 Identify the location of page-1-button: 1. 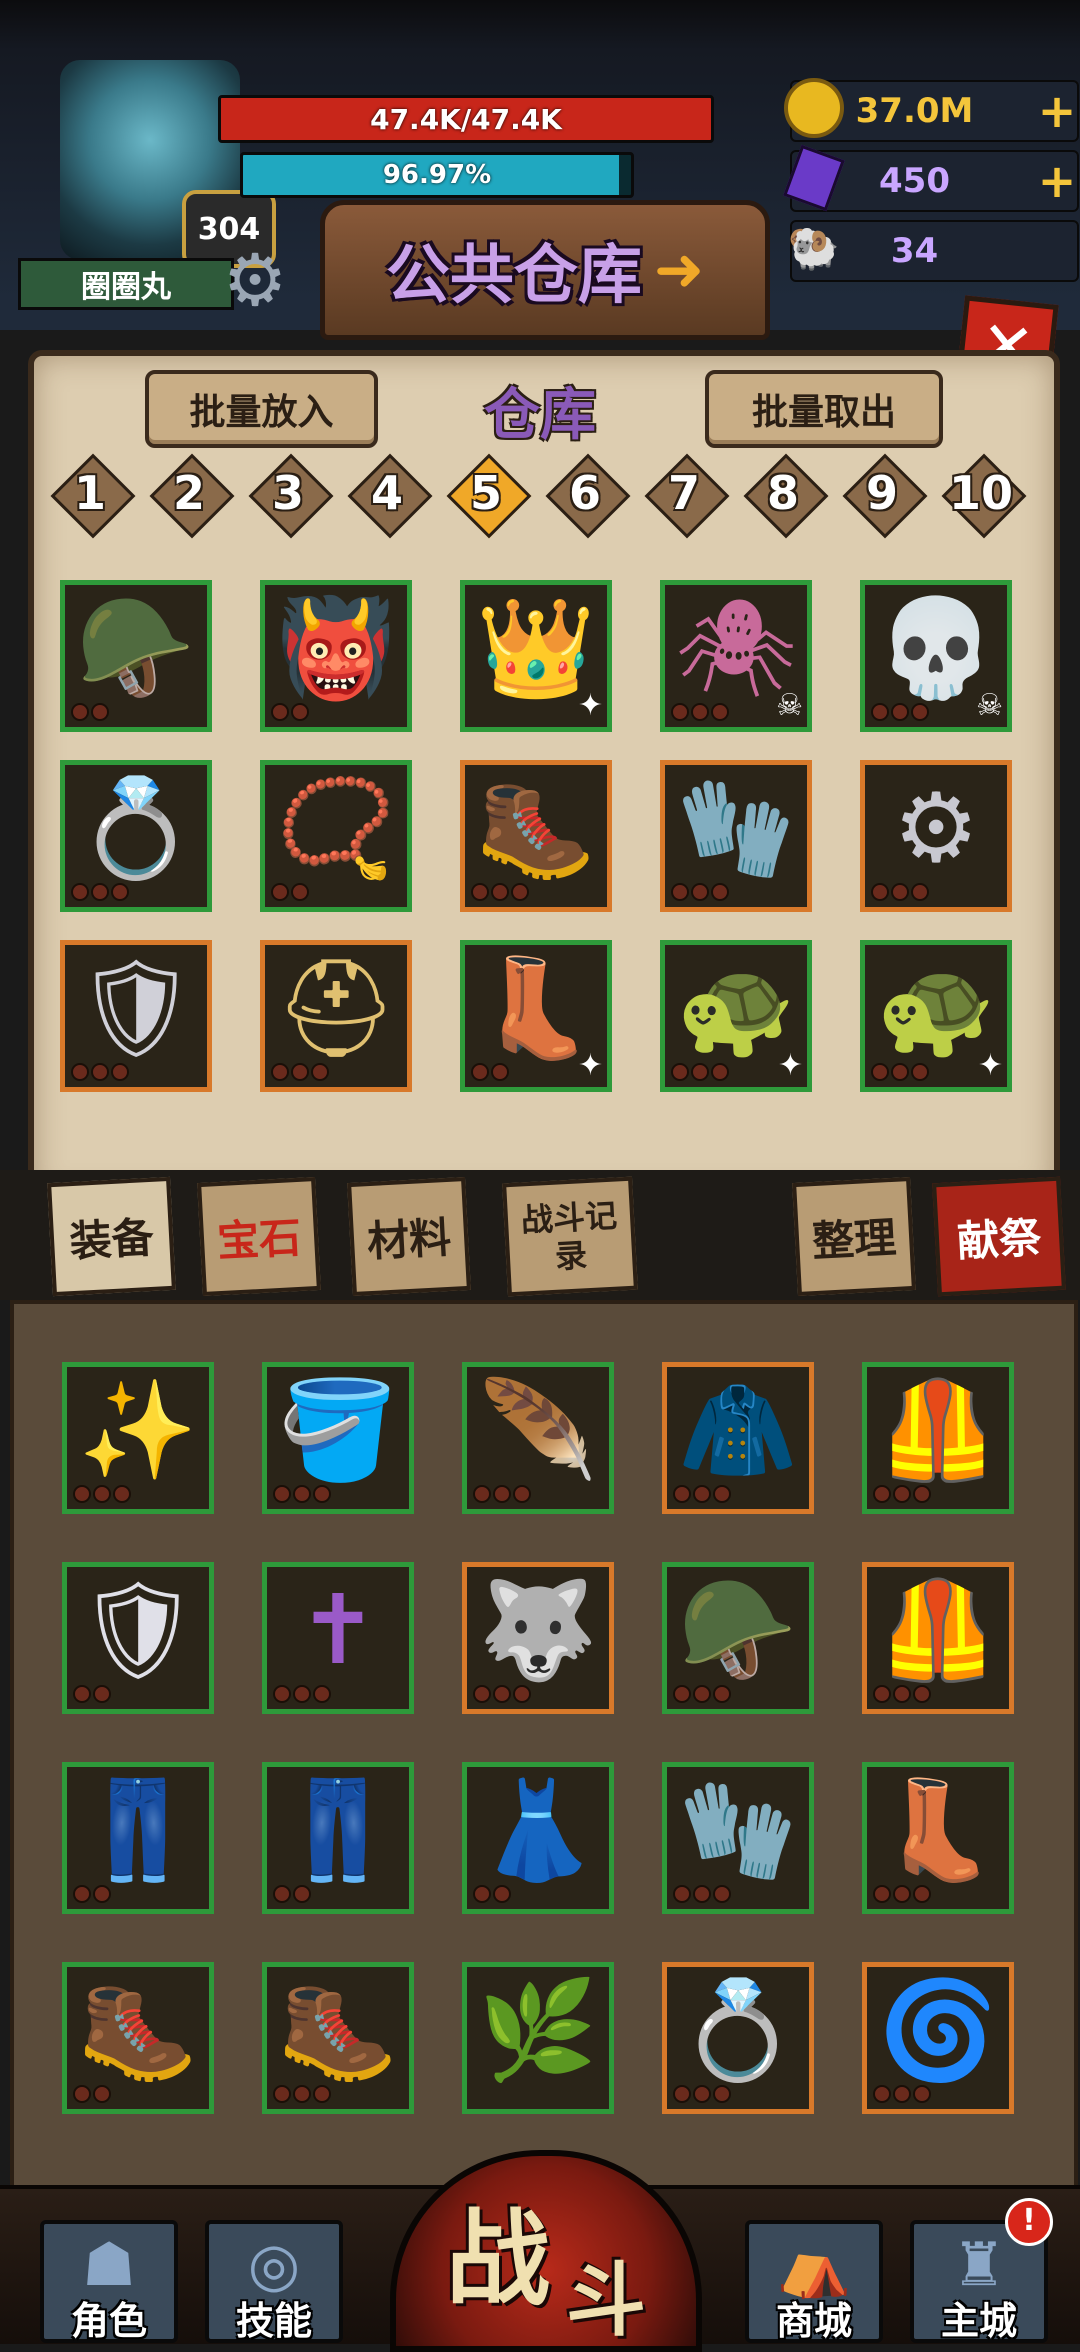
(93, 496).